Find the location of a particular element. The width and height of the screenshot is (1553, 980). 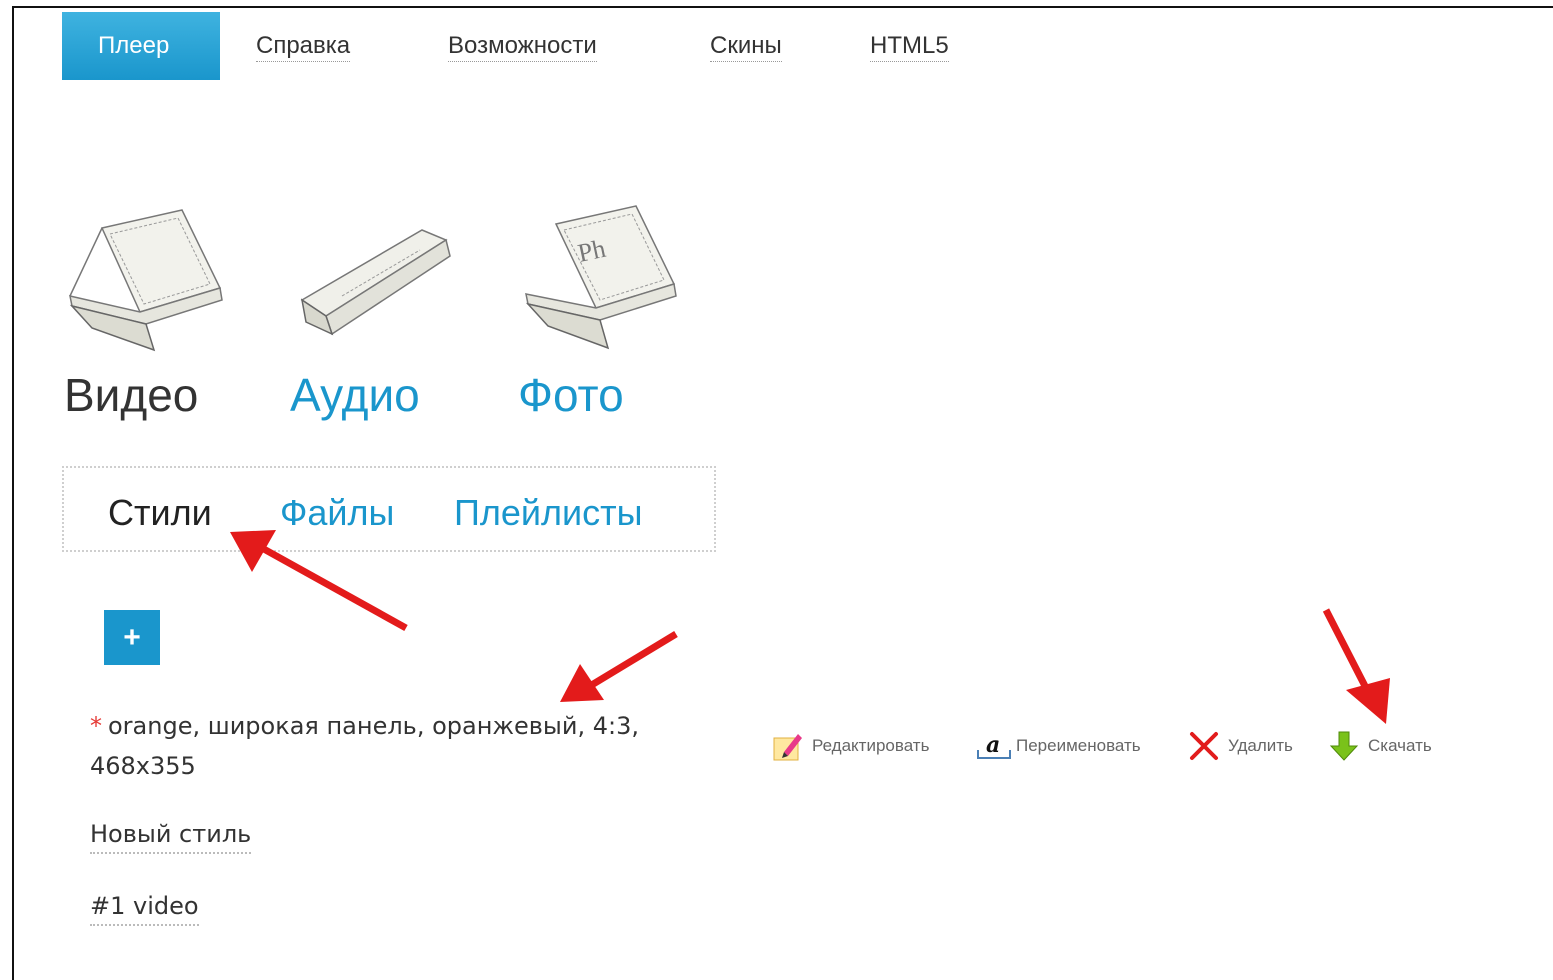

rename-style-label: Переименовать is located at coordinates (1078, 745).